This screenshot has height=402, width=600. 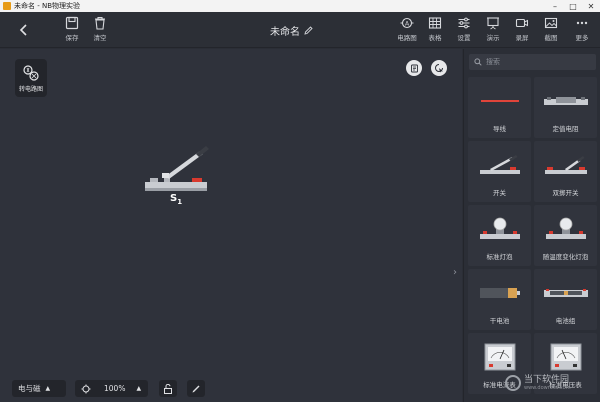 I want to click on screenshot-button: 截图, so click(x=551, y=29).